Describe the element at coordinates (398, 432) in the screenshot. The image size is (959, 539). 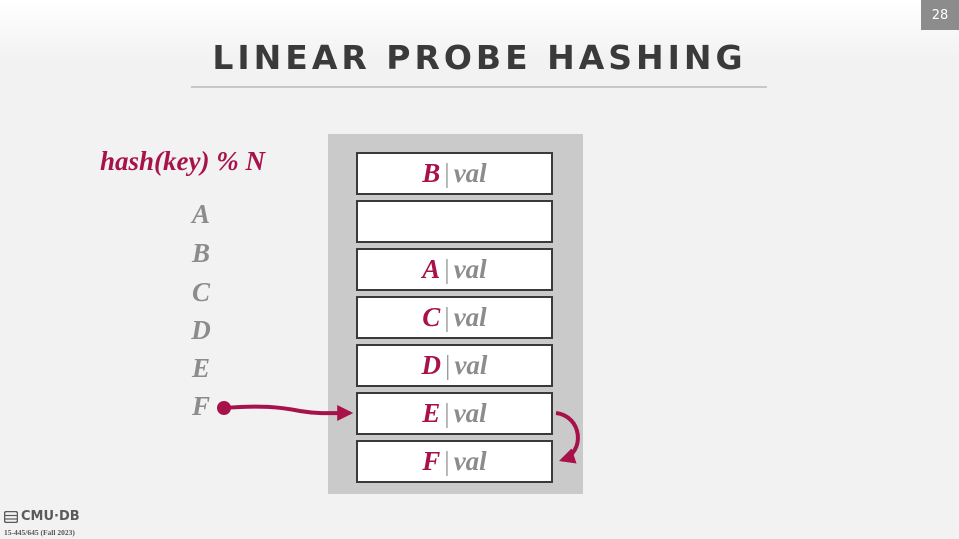
I see `arrows-layer` at that location.